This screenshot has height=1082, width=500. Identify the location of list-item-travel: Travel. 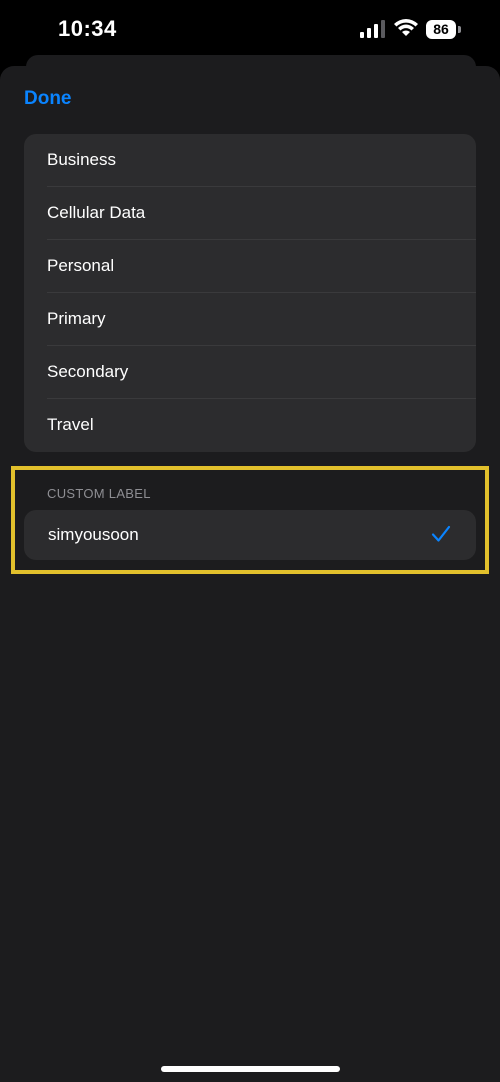
(250, 425).